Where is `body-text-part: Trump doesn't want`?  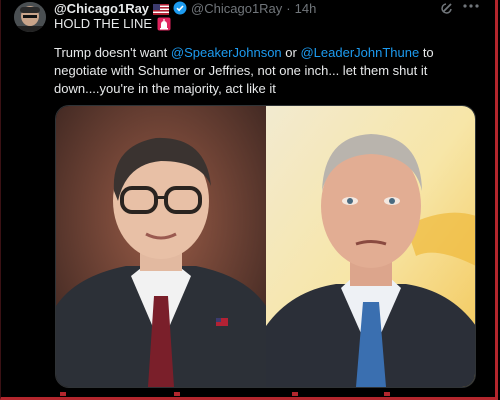 body-text-part: Trump doesn't want is located at coordinates (112, 52).